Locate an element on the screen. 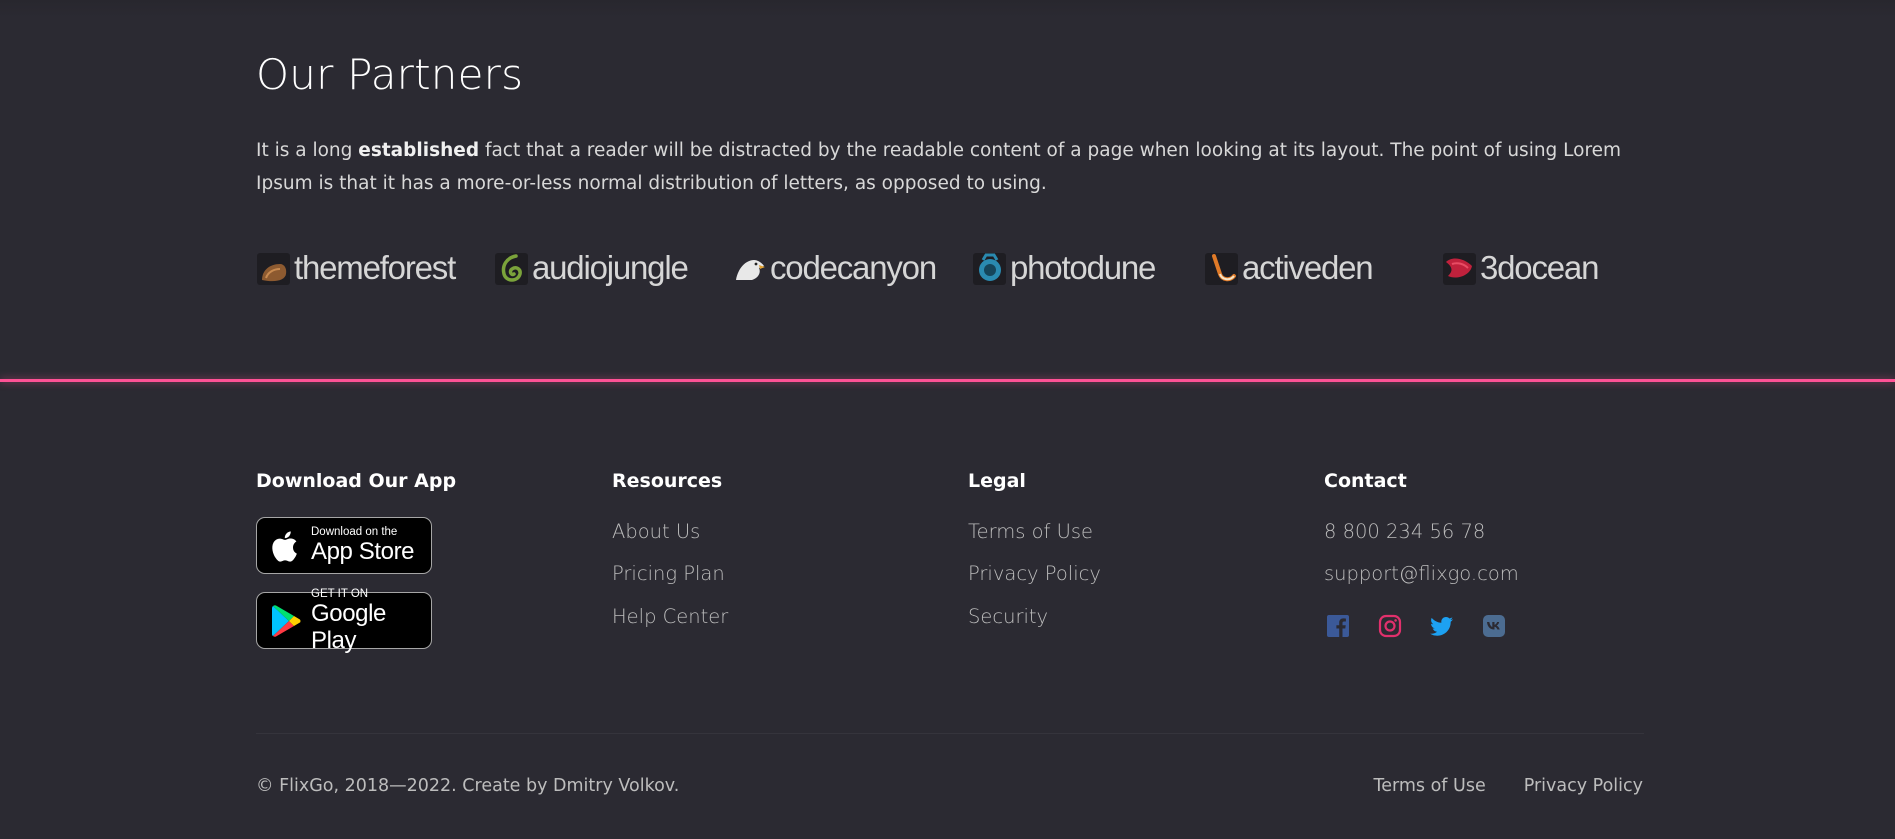  app-store-small-text: Download on the is located at coordinates (354, 532).